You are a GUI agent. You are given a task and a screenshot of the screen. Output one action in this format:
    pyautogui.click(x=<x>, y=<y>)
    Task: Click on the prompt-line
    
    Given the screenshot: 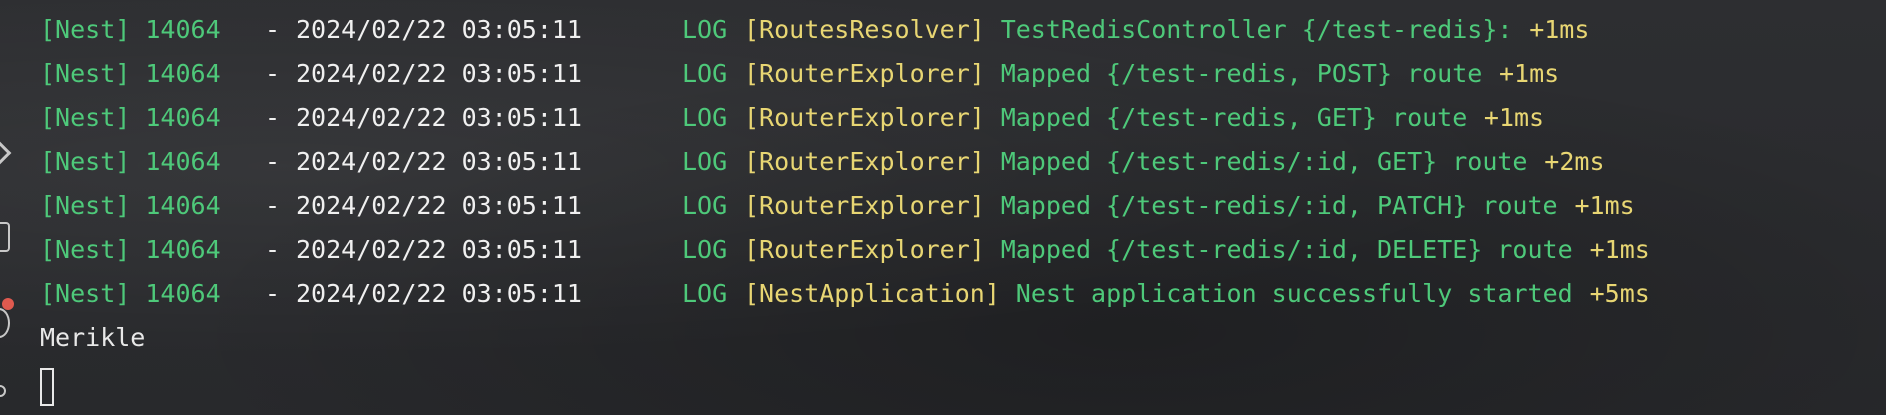 What is the action you would take?
    pyautogui.click(x=963, y=383)
    